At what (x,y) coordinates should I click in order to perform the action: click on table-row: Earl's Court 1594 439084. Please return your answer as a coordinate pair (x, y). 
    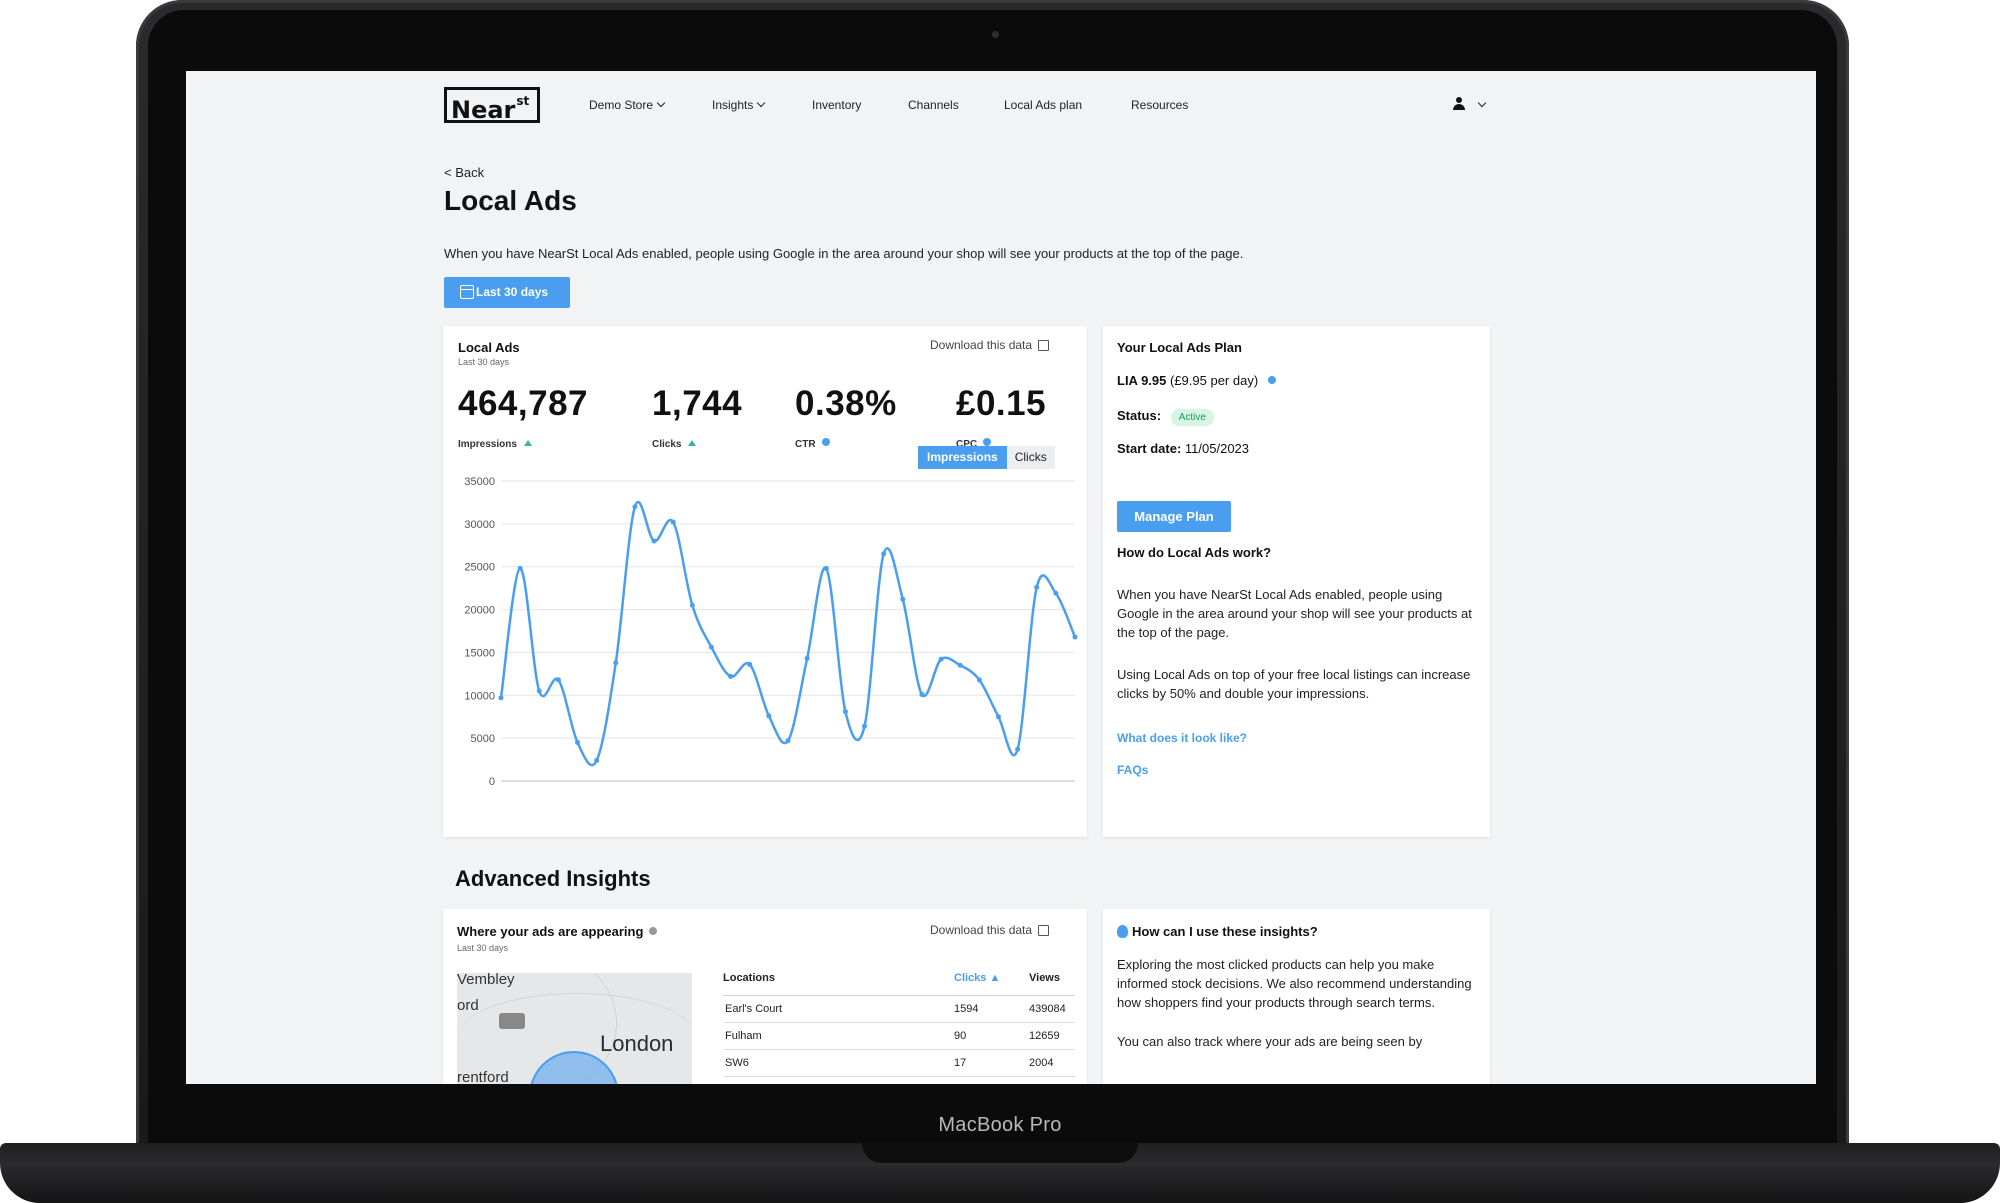
    Looking at the image, I should click on (899, 1009).